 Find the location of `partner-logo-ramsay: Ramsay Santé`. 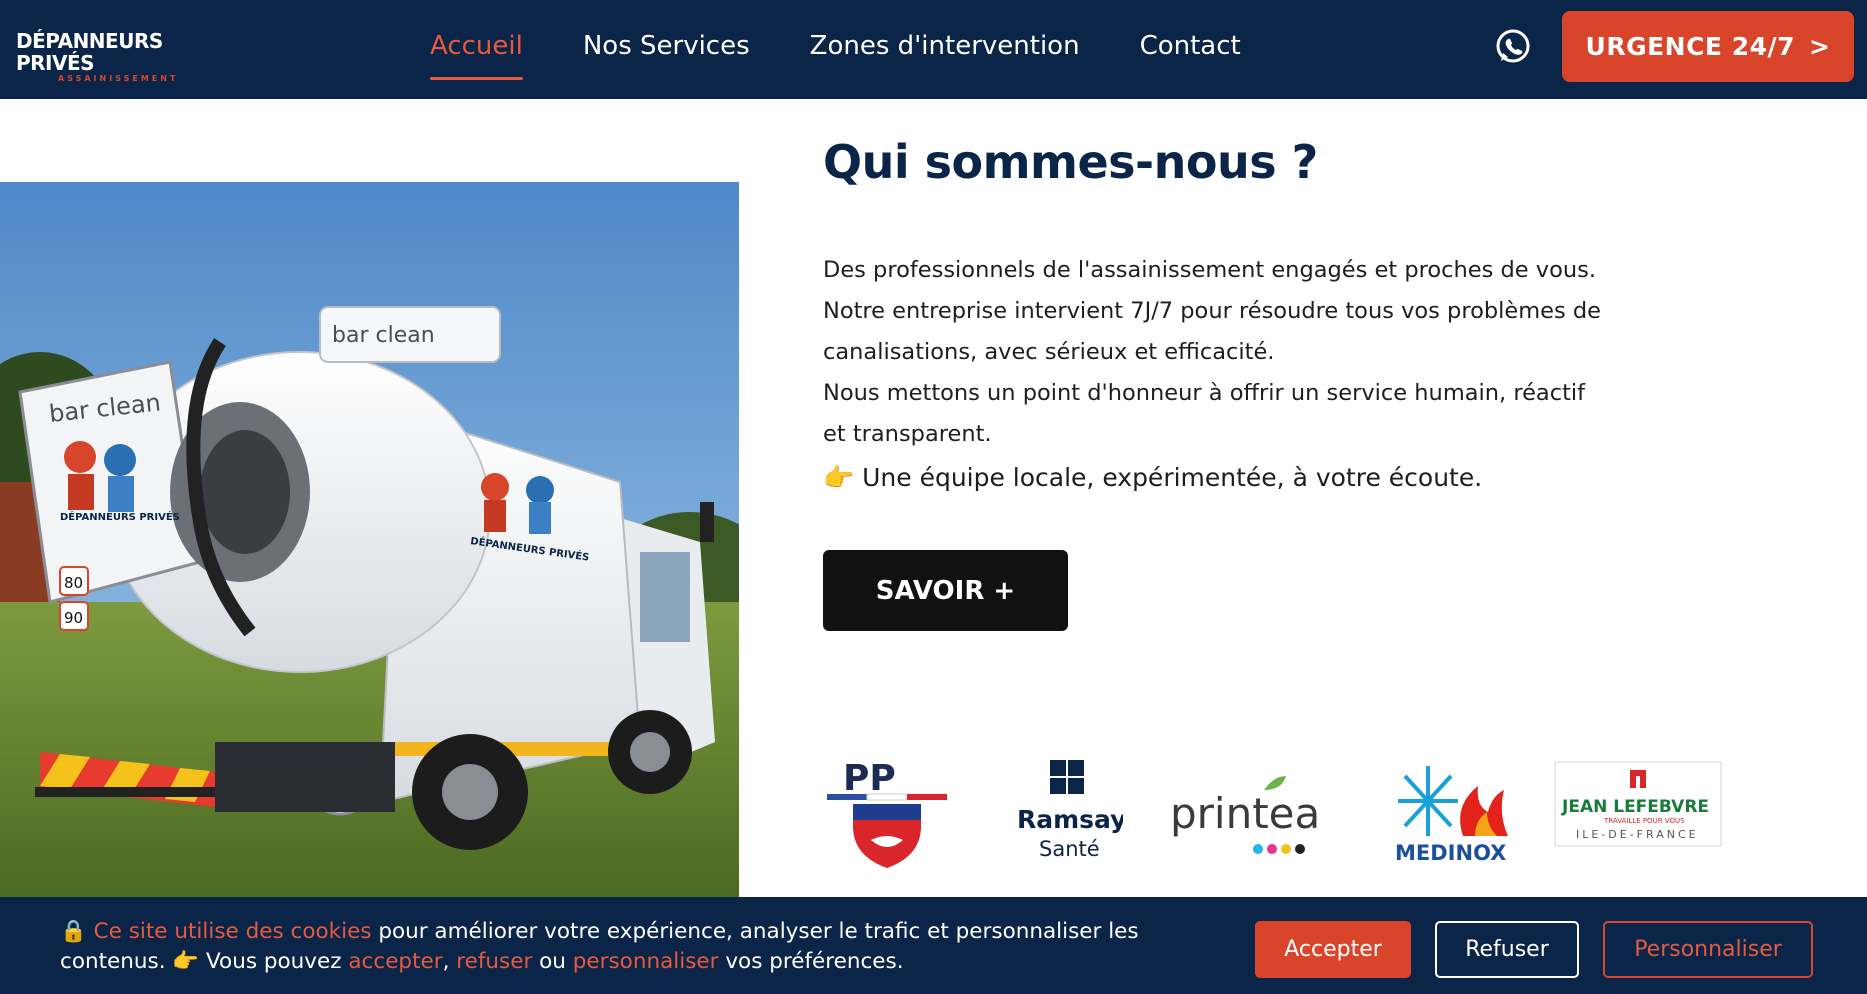

partner-logo-ramsay: Ramsay Santé is located at coordinates (1070, 810).